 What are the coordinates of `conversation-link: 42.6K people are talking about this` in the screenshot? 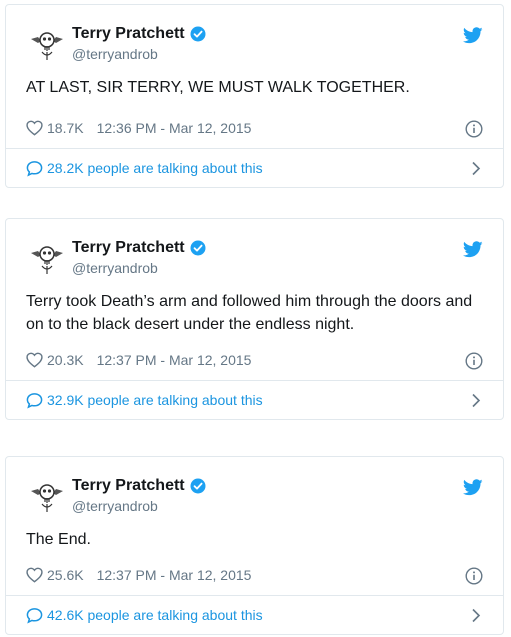 It's located at (254, 614).